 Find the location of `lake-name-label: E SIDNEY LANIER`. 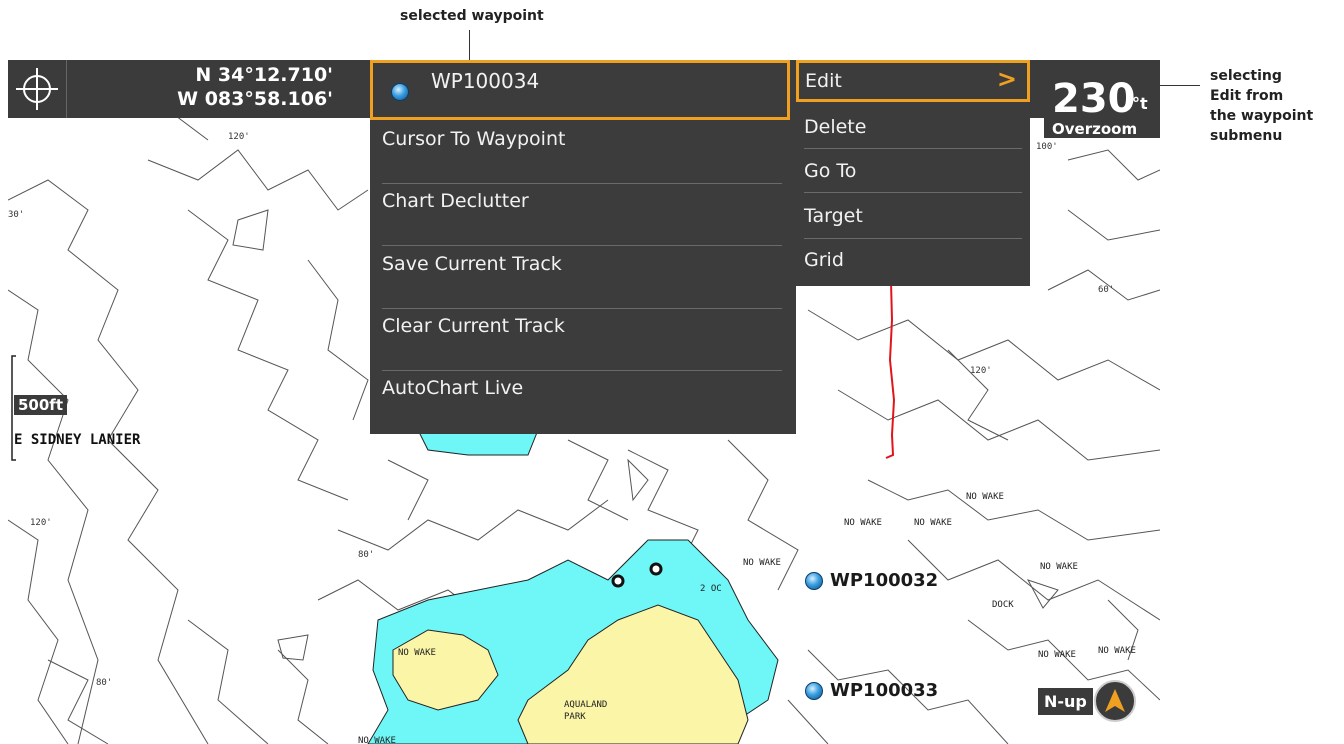

lake-name-label: E SIDNEY LANIER is located at coordinates (77, 440).